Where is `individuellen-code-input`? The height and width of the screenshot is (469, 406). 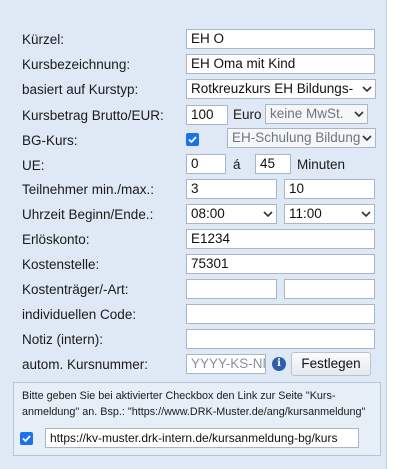
individuellen-code-input is located at coordinates (280, 314).